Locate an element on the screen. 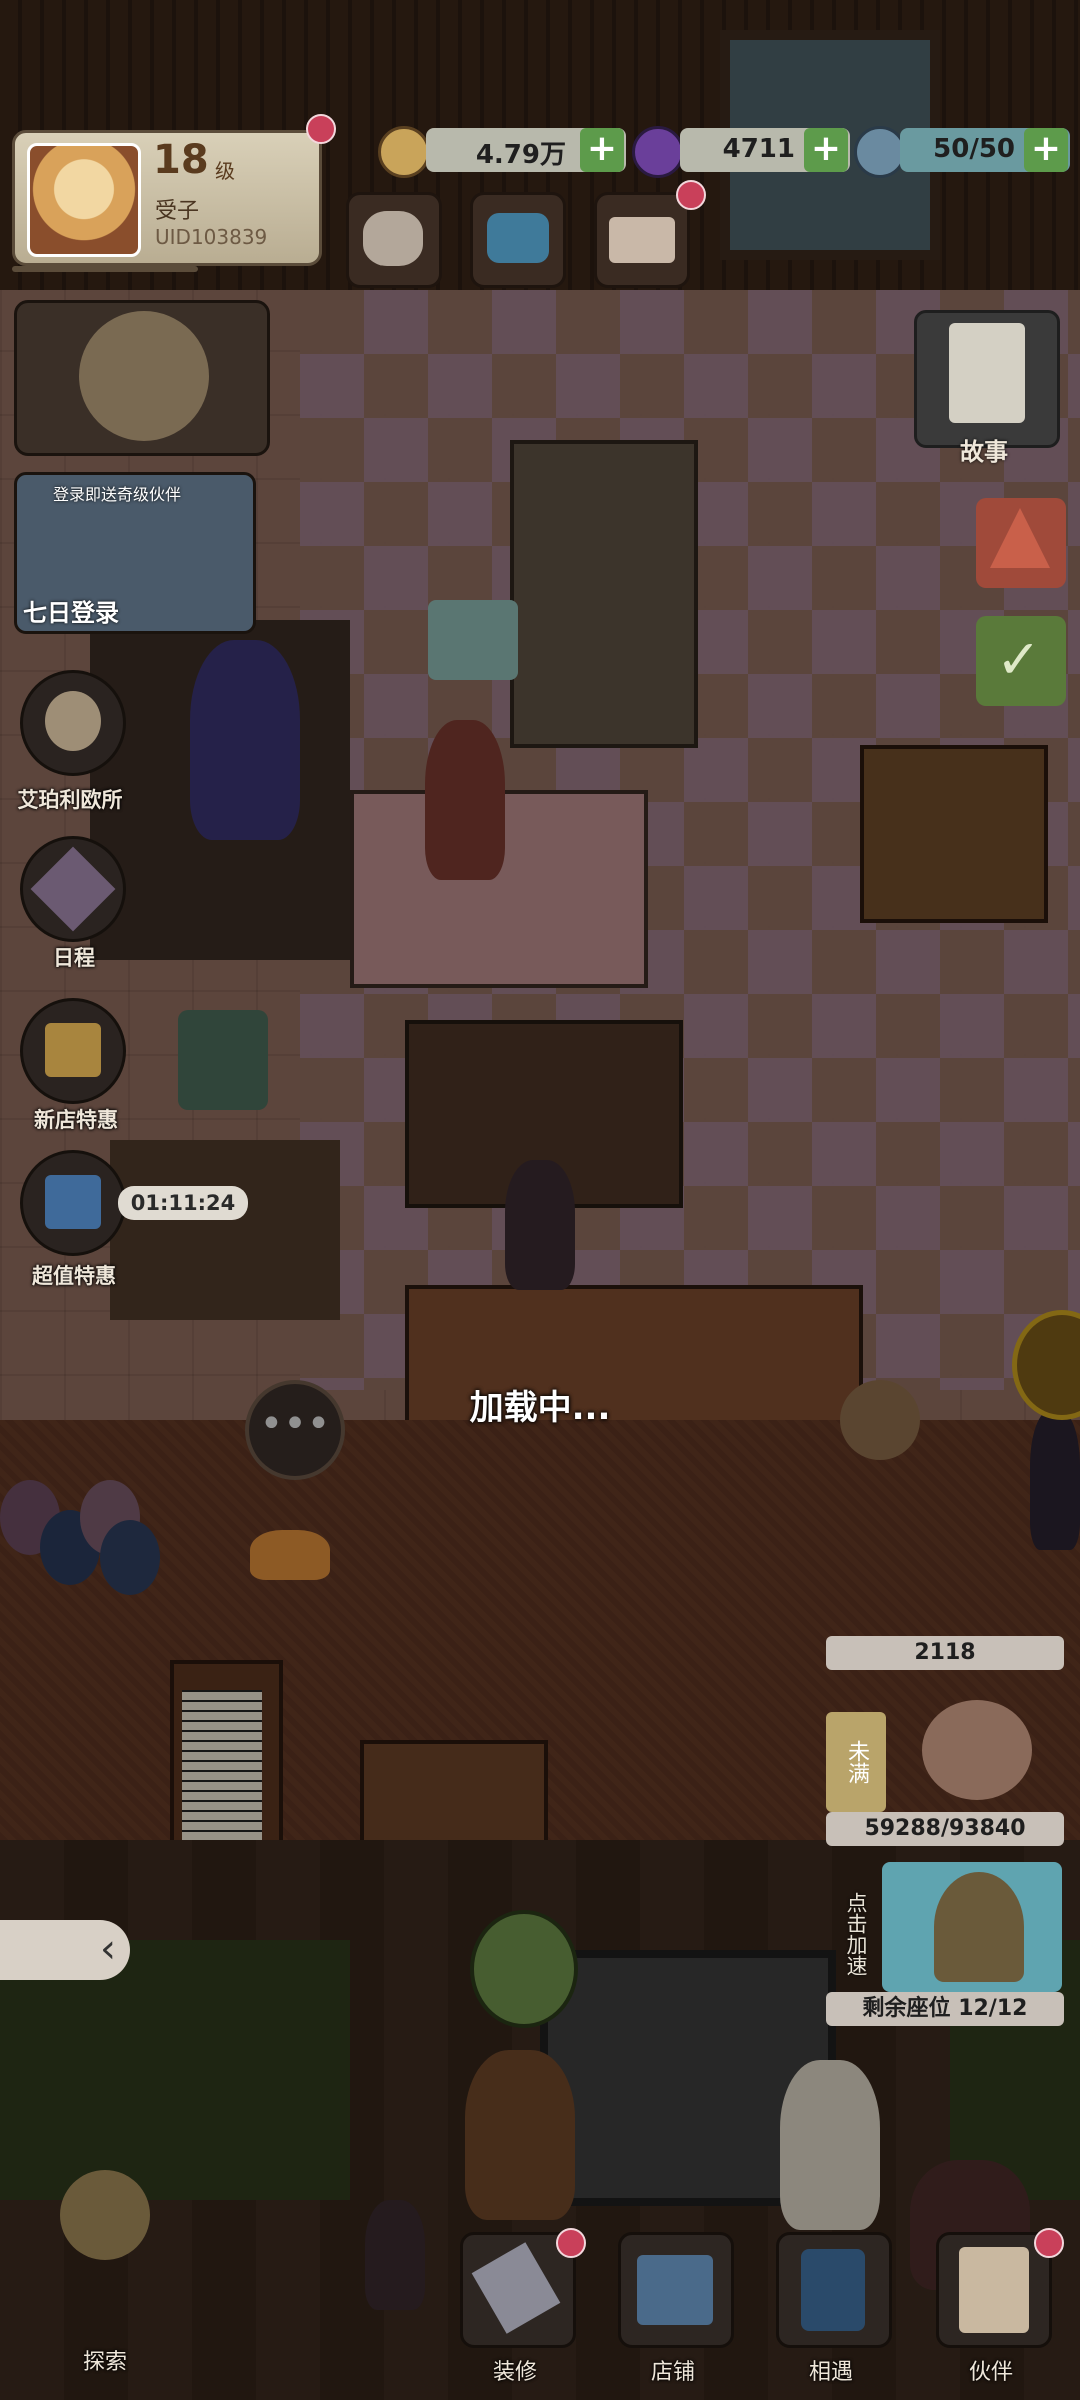 The height and width of the screenshot is (2400, 1080). purple-gem-icon is located at coordinates (658, 152).